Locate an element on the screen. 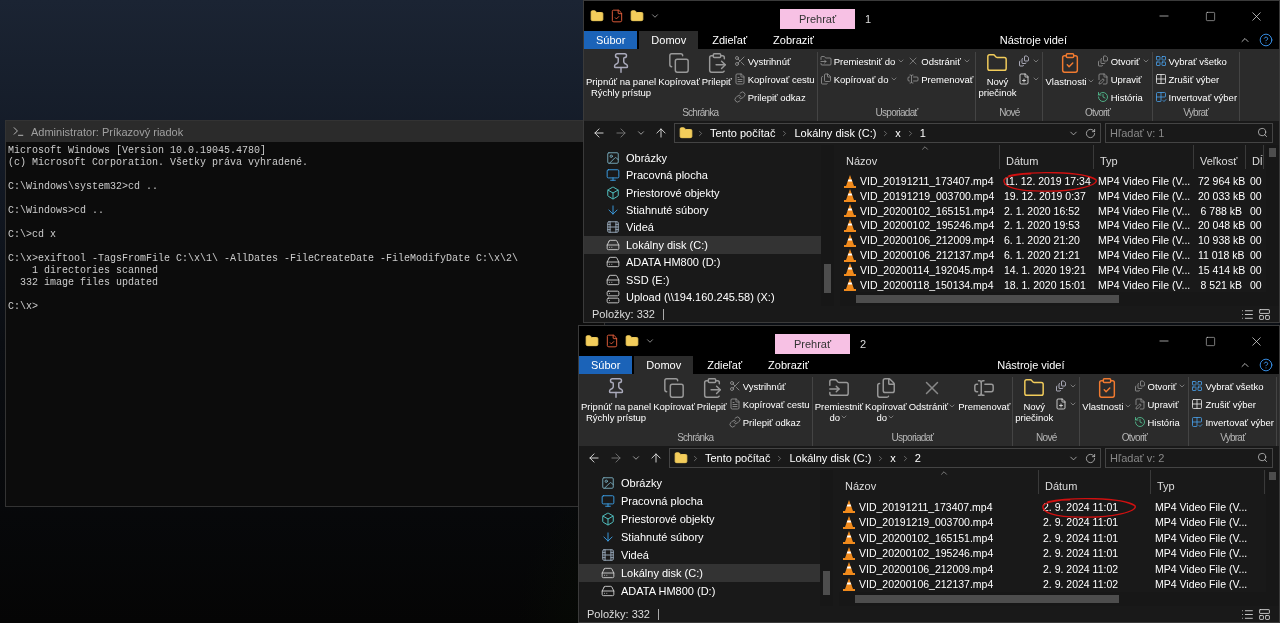 The height and width of the screenshot is (623, 1280). column-header: Veľkosť is located at coordinates (1220, 157).